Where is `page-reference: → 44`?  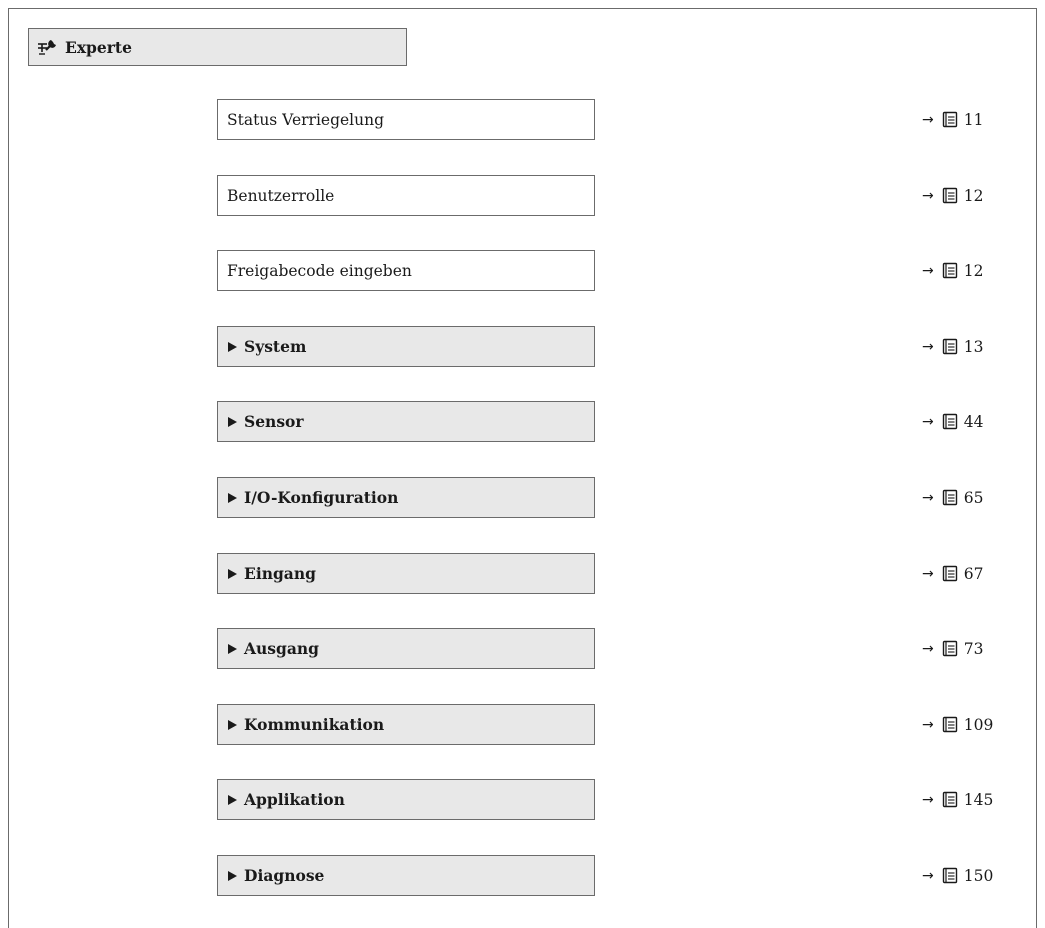
page-reference: → 44 is located at coordinates (952, 421).